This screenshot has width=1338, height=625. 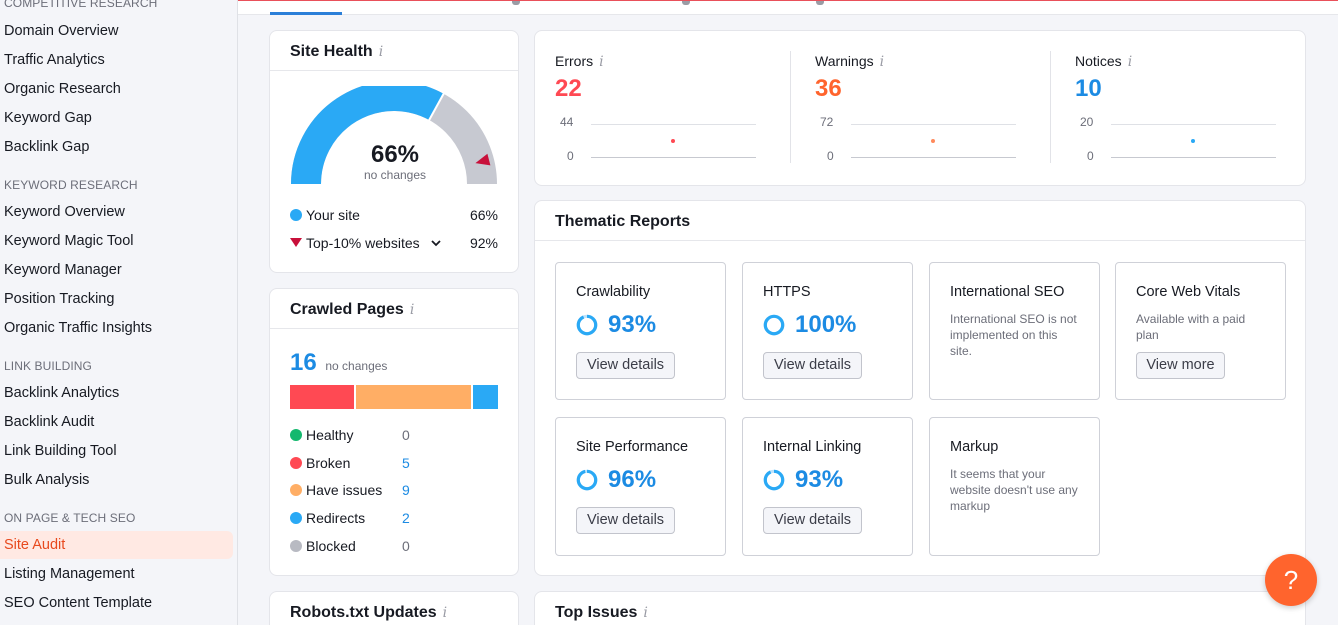 I want to click on crawled-pages-title: Crawled Pages i, so click(x=352, y=310).